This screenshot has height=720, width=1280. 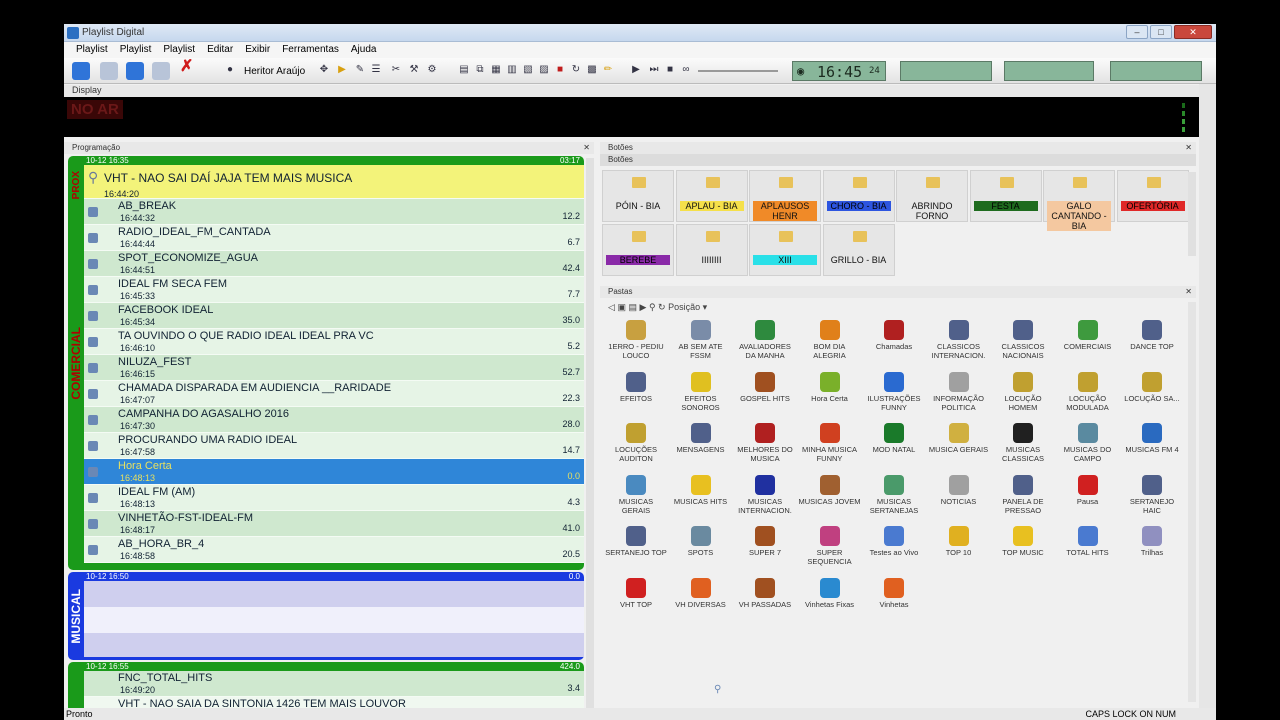 What do you see at coordinates (636, 397) in the screenshot?
I see `folder-item: EFEITOS` at bounding box center [636, 397].